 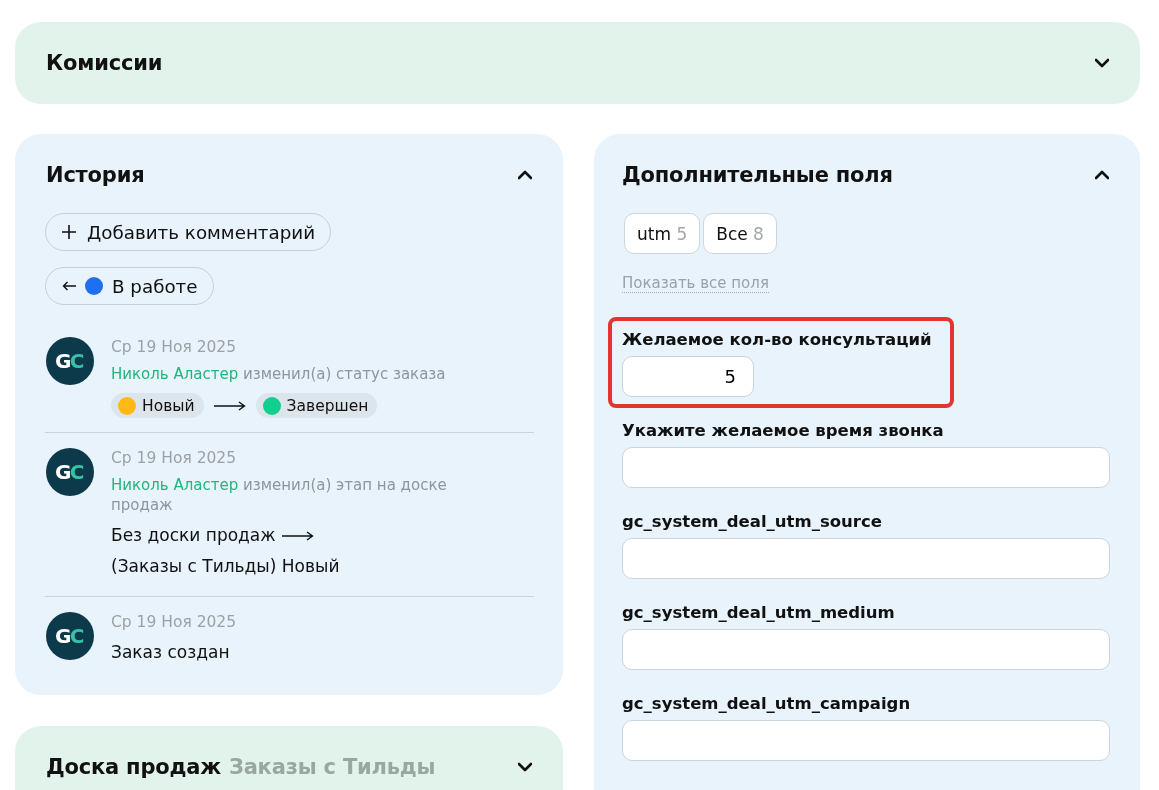 I want to click on plus-icon, so click(x=69, y=232).